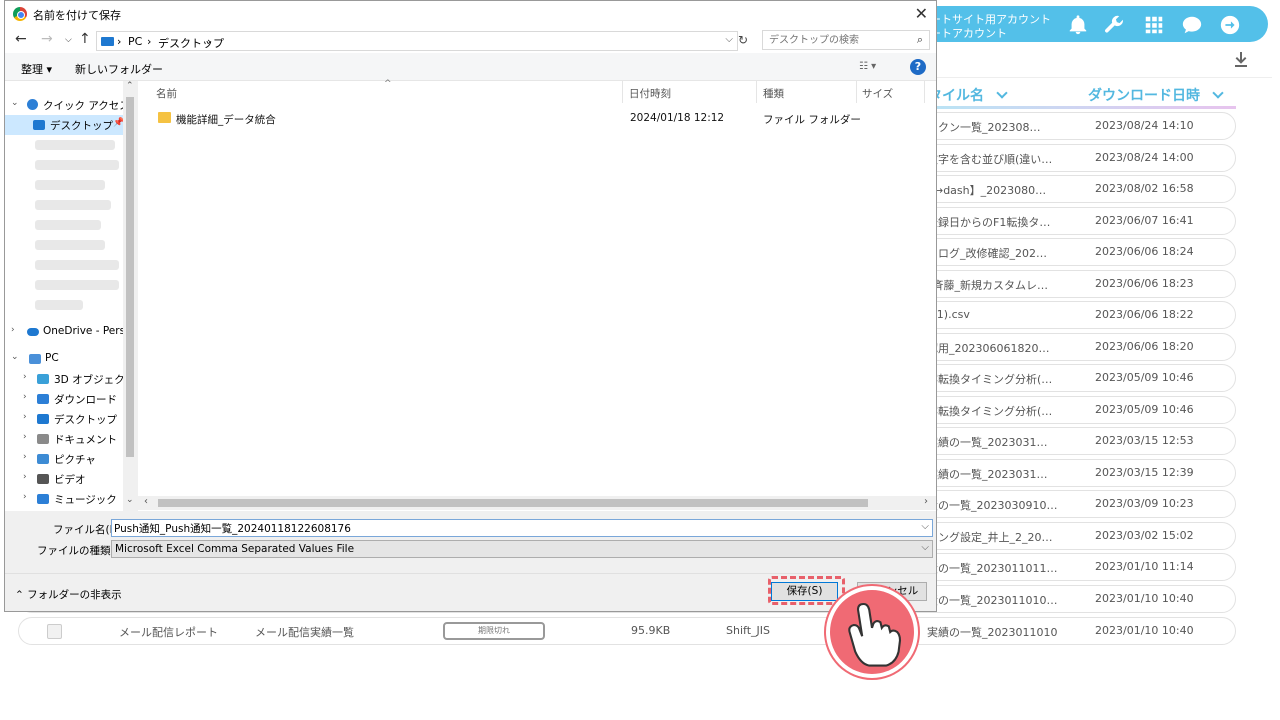 This screenshot has width=1280, height=720. Describe the element at coordinates (968, 95) in the screenshot. I see `column-title-header: タイル名` at that location.